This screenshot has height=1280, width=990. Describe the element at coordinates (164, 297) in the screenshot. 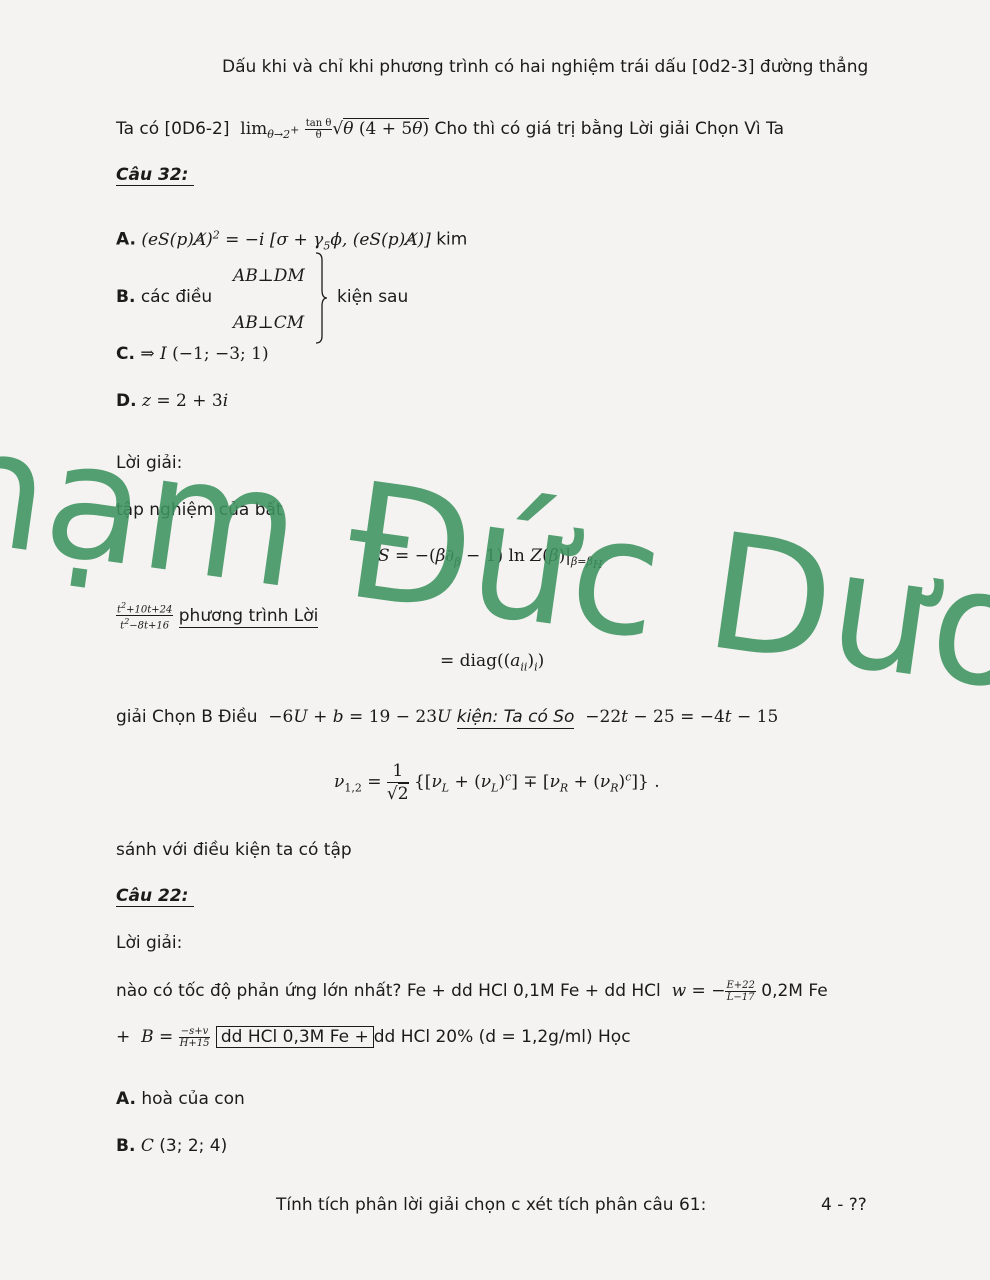

I see `option-b: B. các điều` at that location.